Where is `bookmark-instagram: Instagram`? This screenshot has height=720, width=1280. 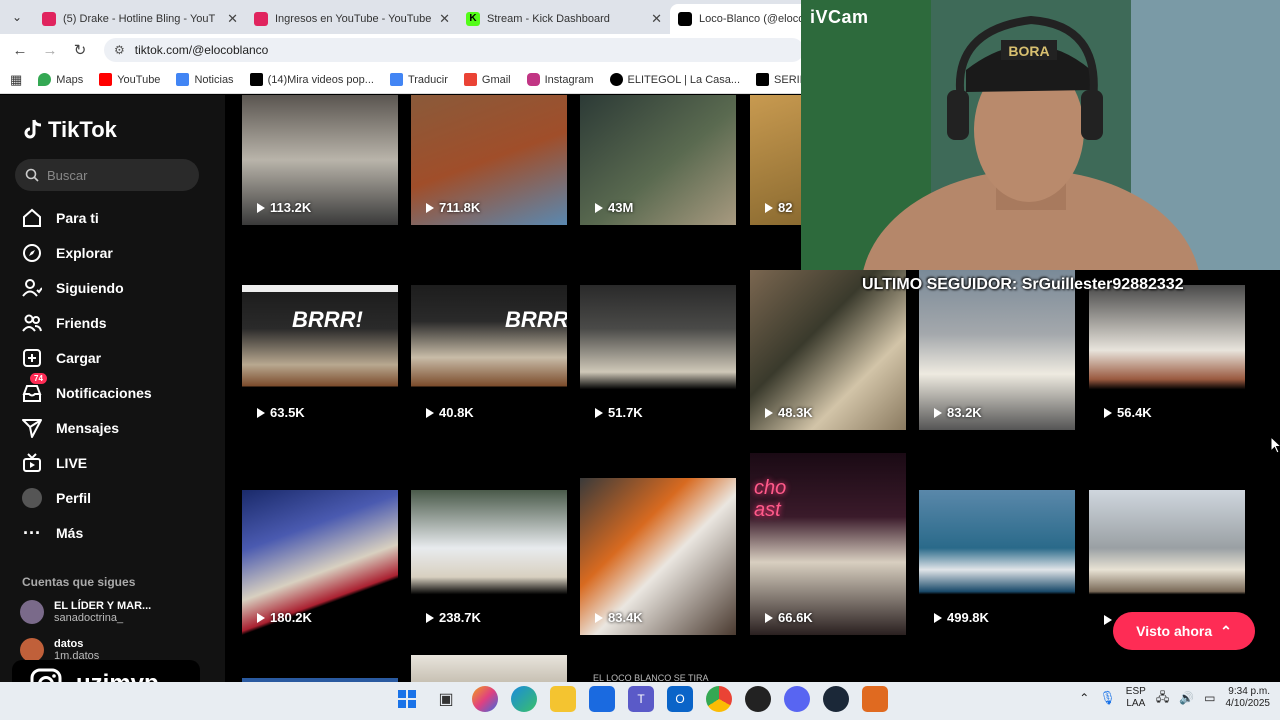 bookmark-instagram: Instagram is located at coordinates (560, 79).